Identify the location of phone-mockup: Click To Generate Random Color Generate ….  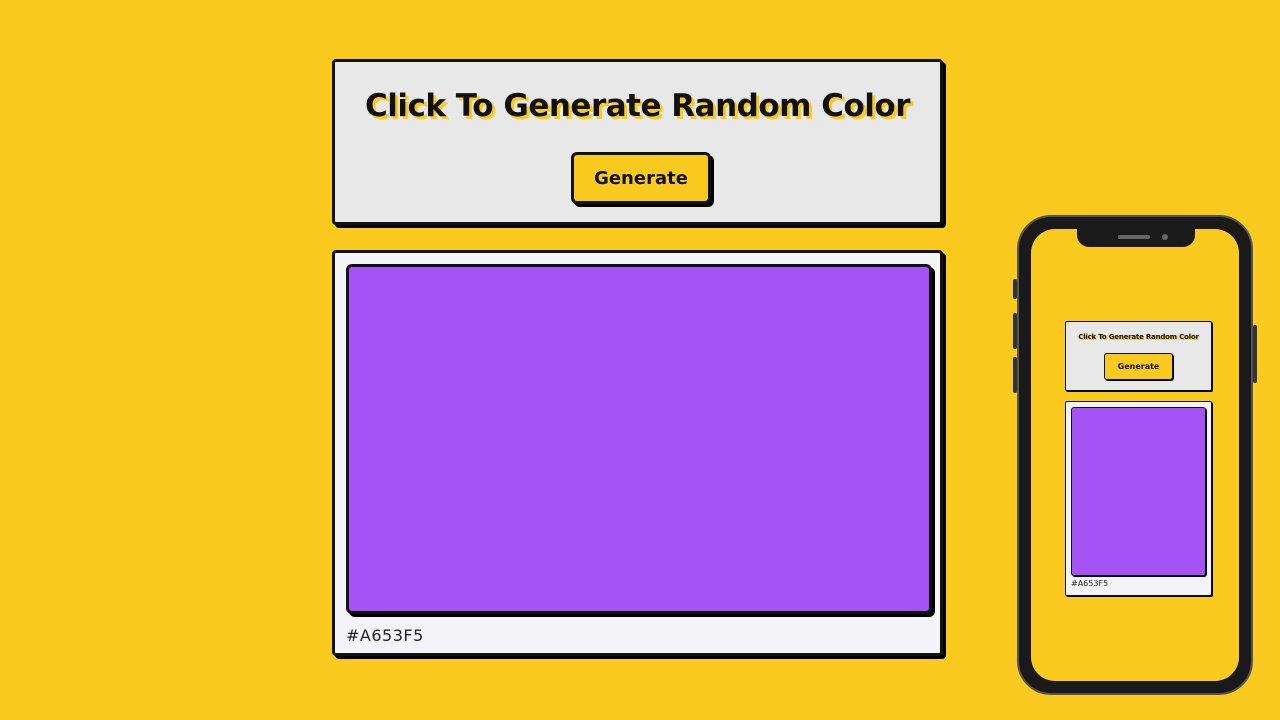
(1135, 455).